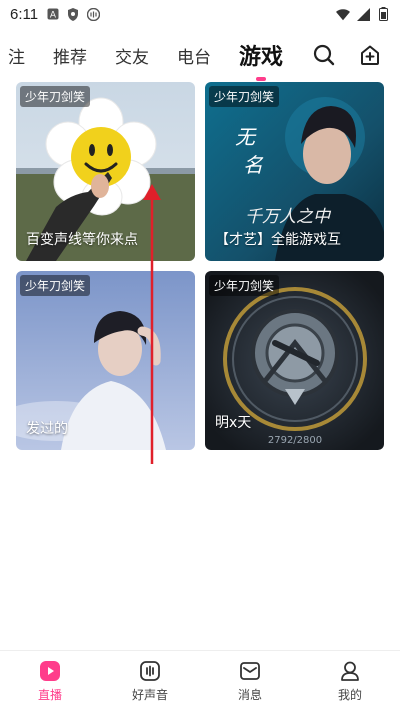  I want to click on top-nav: 注 推荐 交友 电台 游戏, so click(200, 55).